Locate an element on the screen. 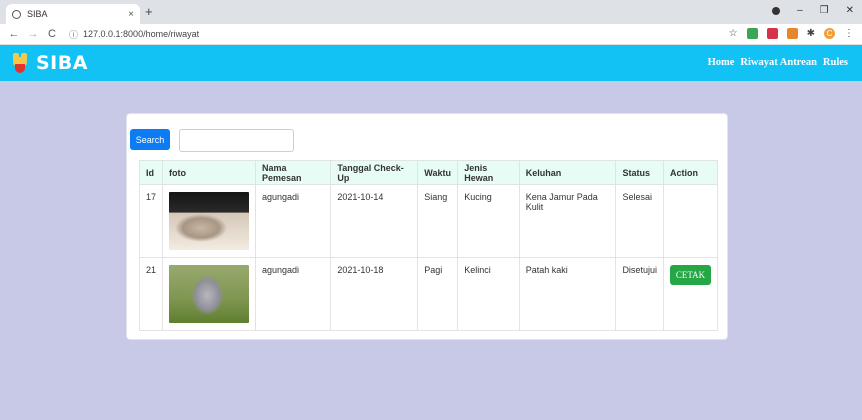  info-icon: ⓘ is located at coordinates (73, 34).